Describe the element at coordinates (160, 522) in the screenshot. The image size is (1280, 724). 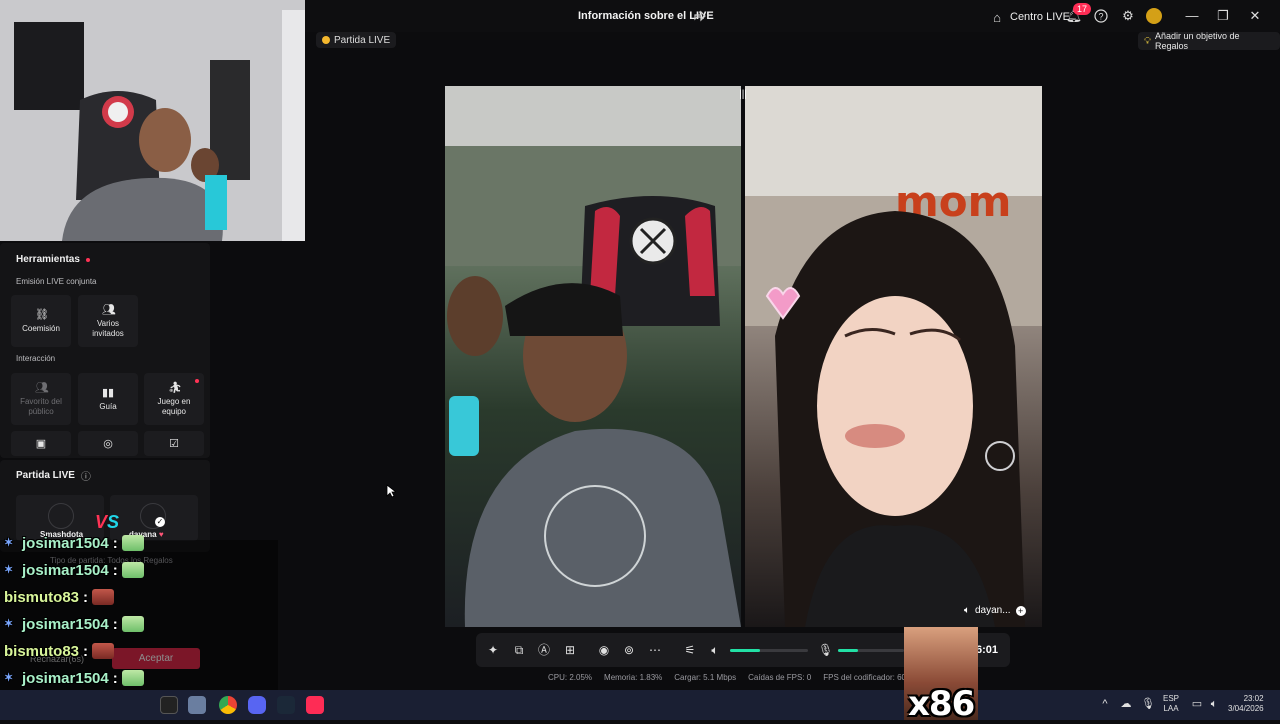
I see `verified-icon: ✓` at that location.